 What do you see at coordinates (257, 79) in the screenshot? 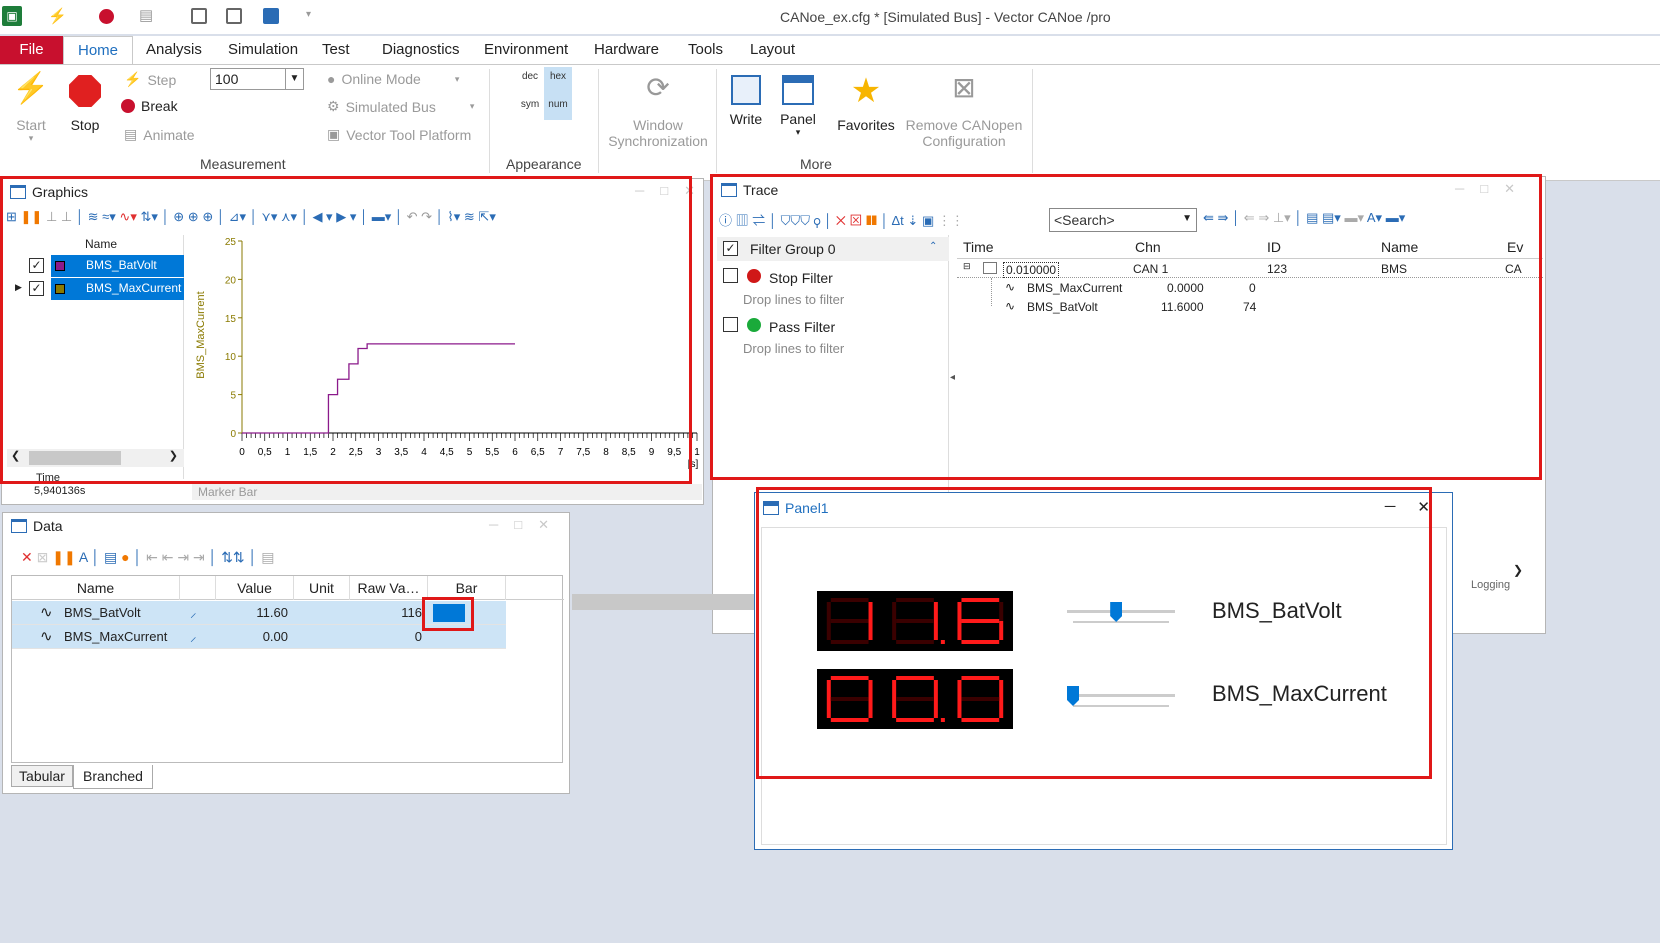
I see `step-count-input: 100 ▼` at bounding box center [257, 79].